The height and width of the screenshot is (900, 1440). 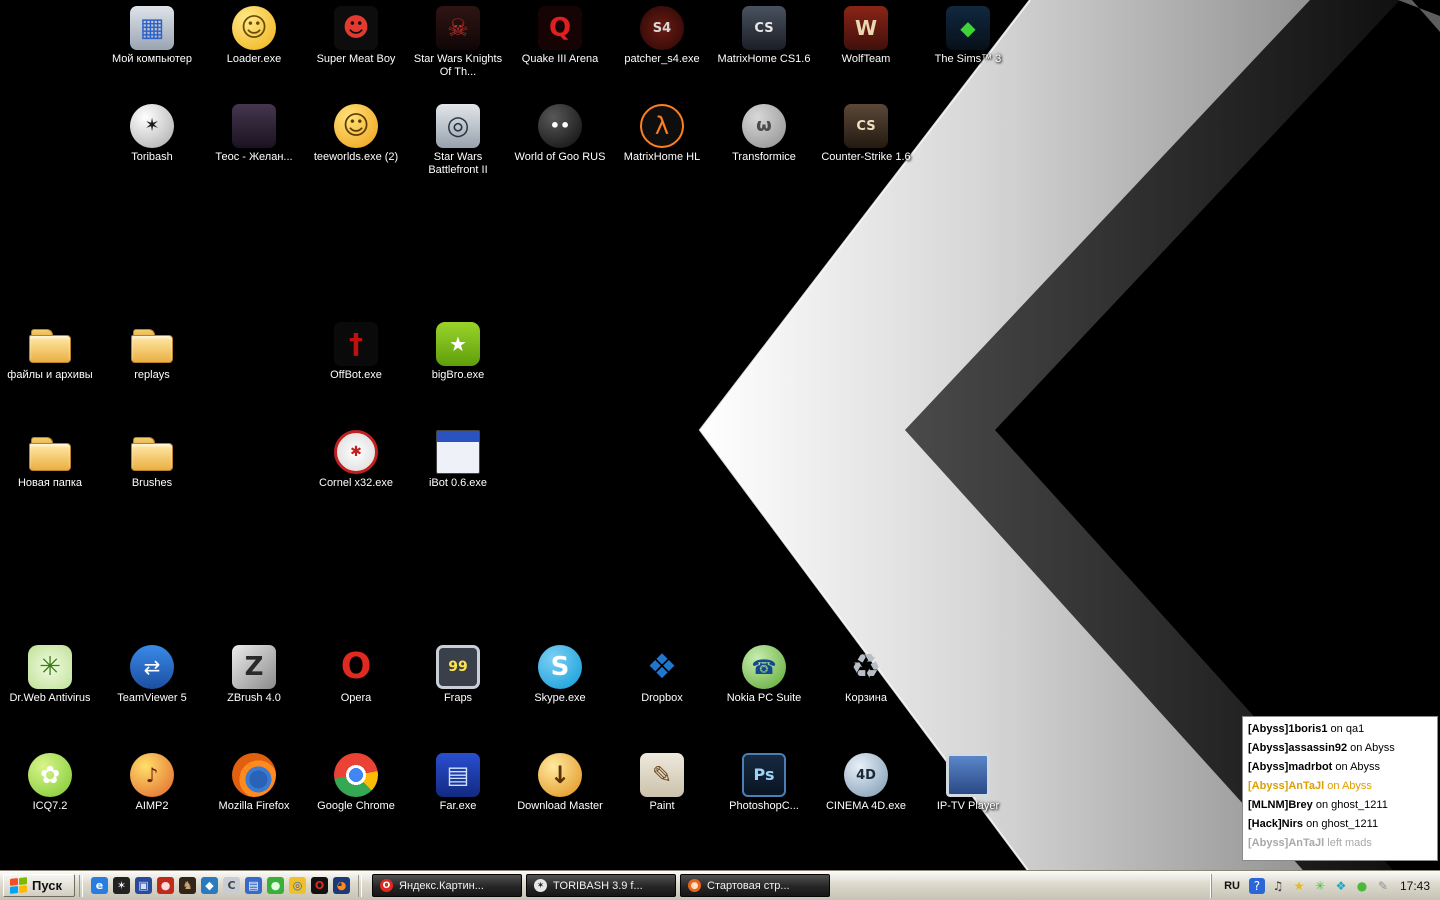 I want to click on desktop-icon-recycle-bin: ♻ Корзина, so click(x=866, y=675).